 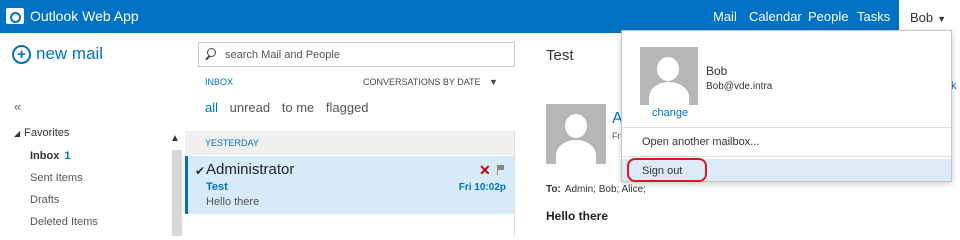 What do you see at coordinates (828, 16) in the screenshot?
I see `nav-people: People` at bounding box center [828, 16].